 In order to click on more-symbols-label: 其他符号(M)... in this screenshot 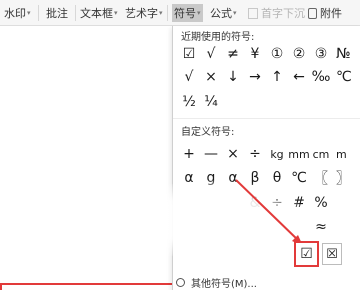, I will do `click(224, 284)`.